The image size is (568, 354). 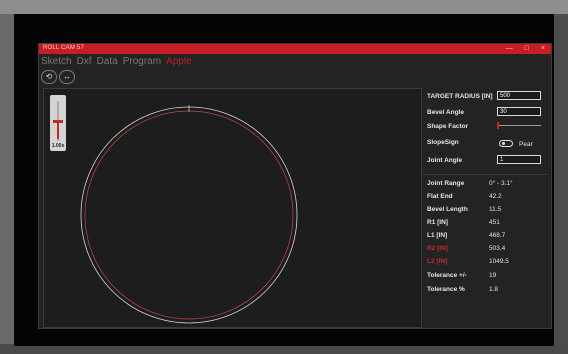 I want to click on joint-angle-label: Joint Angle, so click(x=445, y=160).